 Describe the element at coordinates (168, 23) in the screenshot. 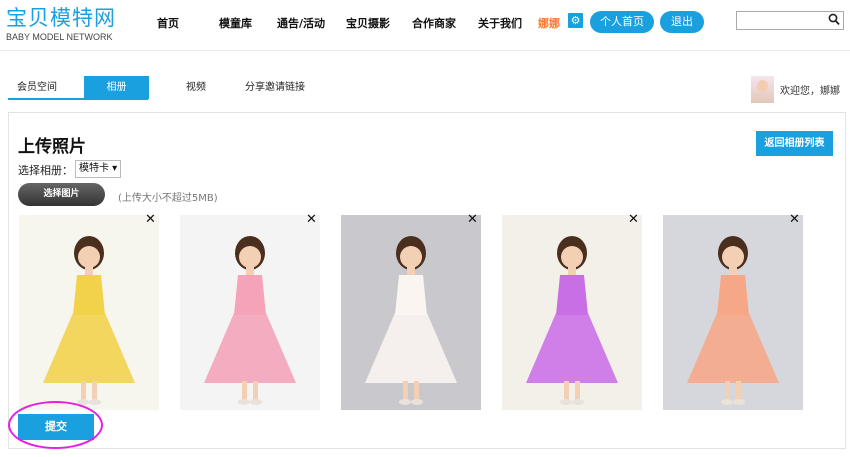

I see `nav-home: 首页` at that location.